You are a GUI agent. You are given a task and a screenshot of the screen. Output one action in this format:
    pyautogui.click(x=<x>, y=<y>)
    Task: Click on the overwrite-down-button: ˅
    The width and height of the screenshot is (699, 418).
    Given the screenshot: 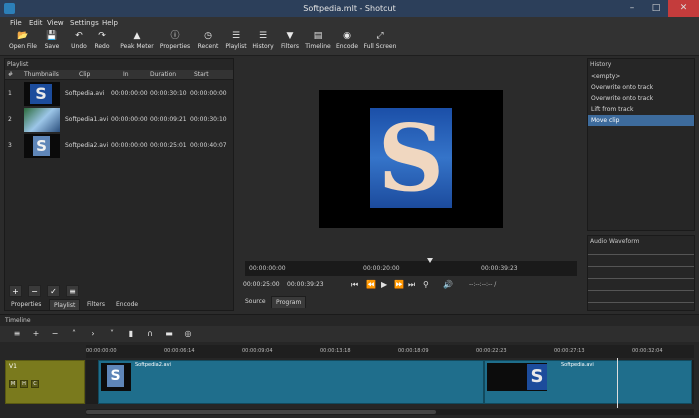 What is the action you would take?
    pyautogui.click(x=112, y=334)
    